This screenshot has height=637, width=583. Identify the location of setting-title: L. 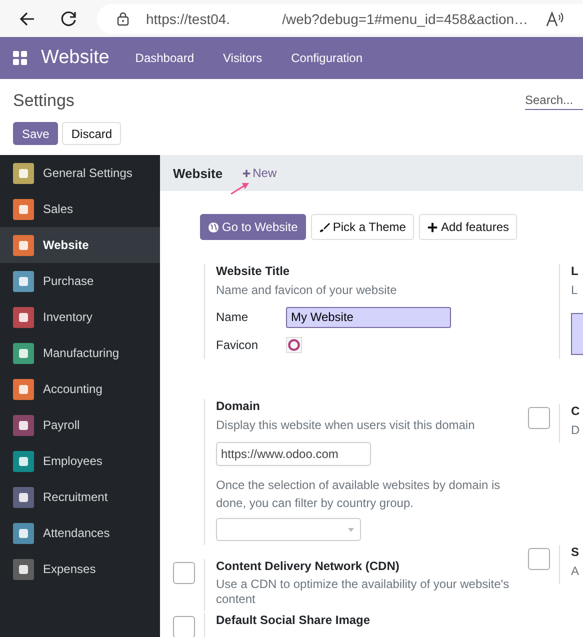
(575, 271).